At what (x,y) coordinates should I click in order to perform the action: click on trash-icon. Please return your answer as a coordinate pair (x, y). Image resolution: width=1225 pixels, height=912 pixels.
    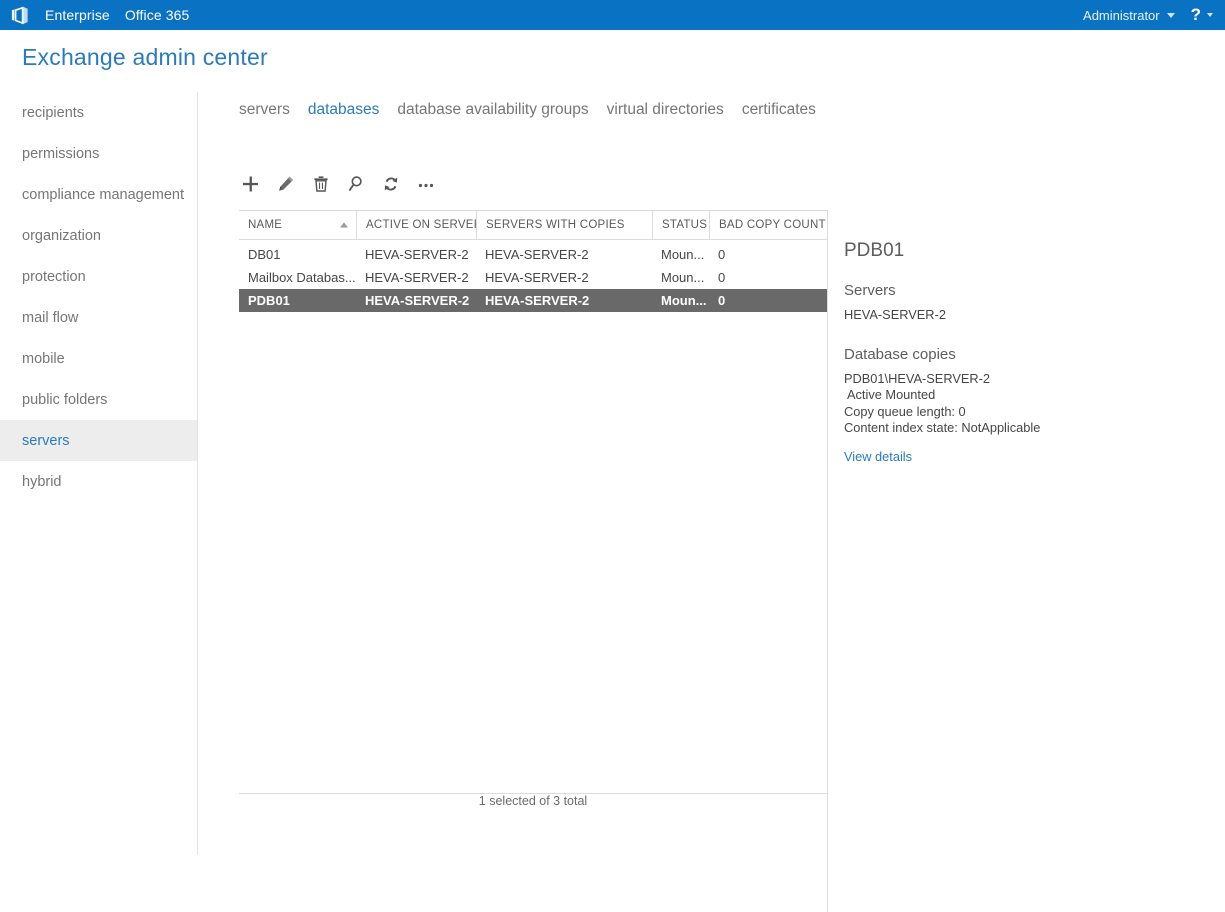
    Looking at the image, I should click on (321, 184).